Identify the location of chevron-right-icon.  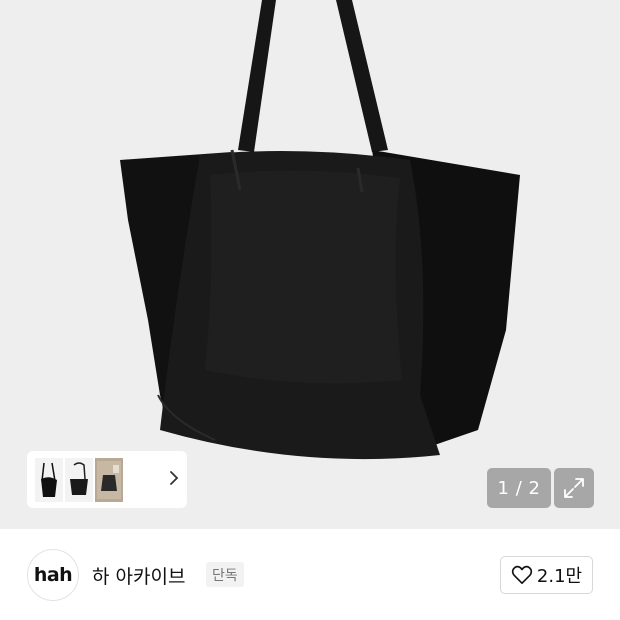
(174, 480).